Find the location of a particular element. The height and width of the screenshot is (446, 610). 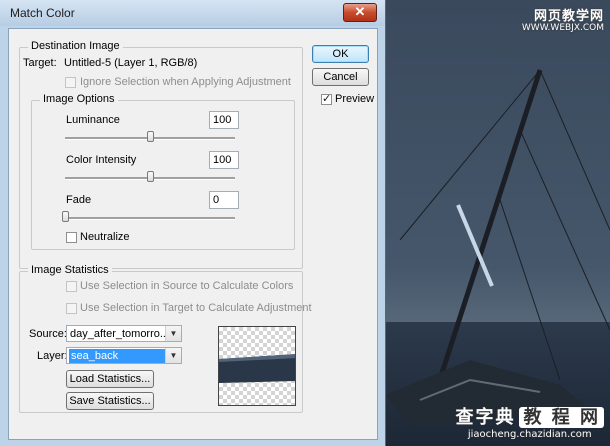

fade-input: 0 is located at coordinates (224, 200).